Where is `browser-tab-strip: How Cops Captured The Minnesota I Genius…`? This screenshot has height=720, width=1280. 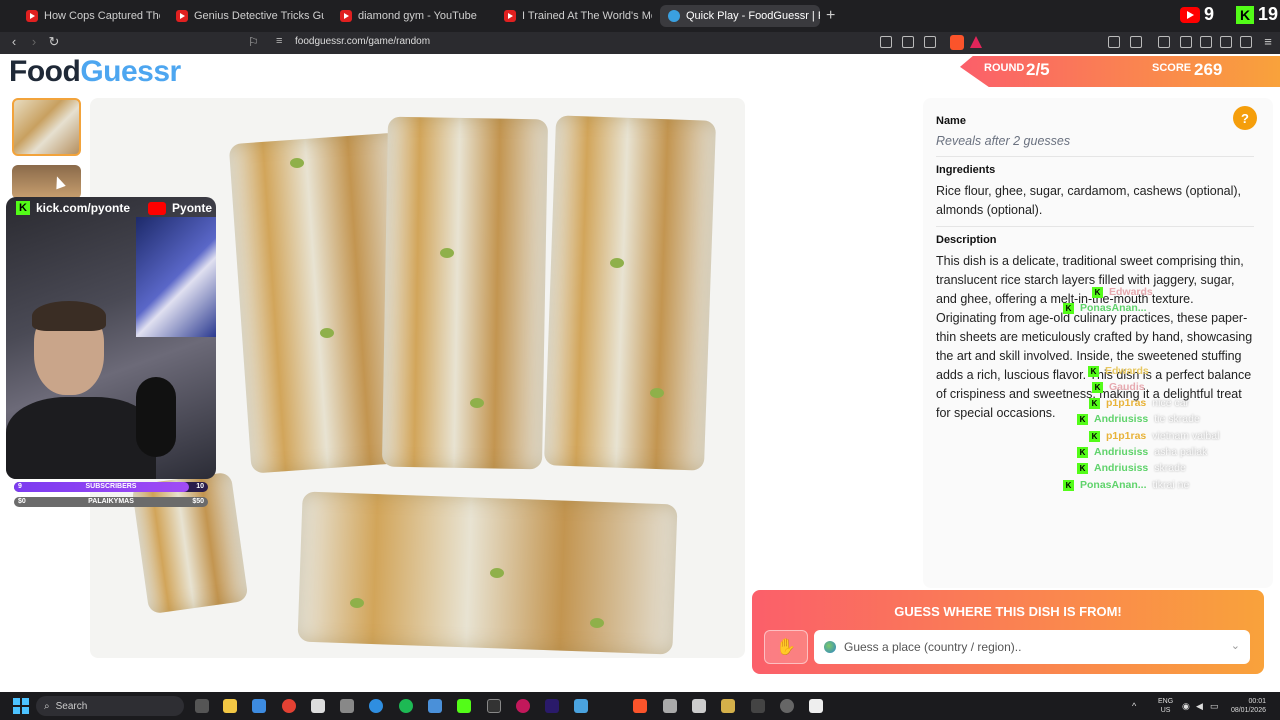
browser-tab-strip: How Cops Captured The Minnesota I Genius… is located at coordinates (640, 16).